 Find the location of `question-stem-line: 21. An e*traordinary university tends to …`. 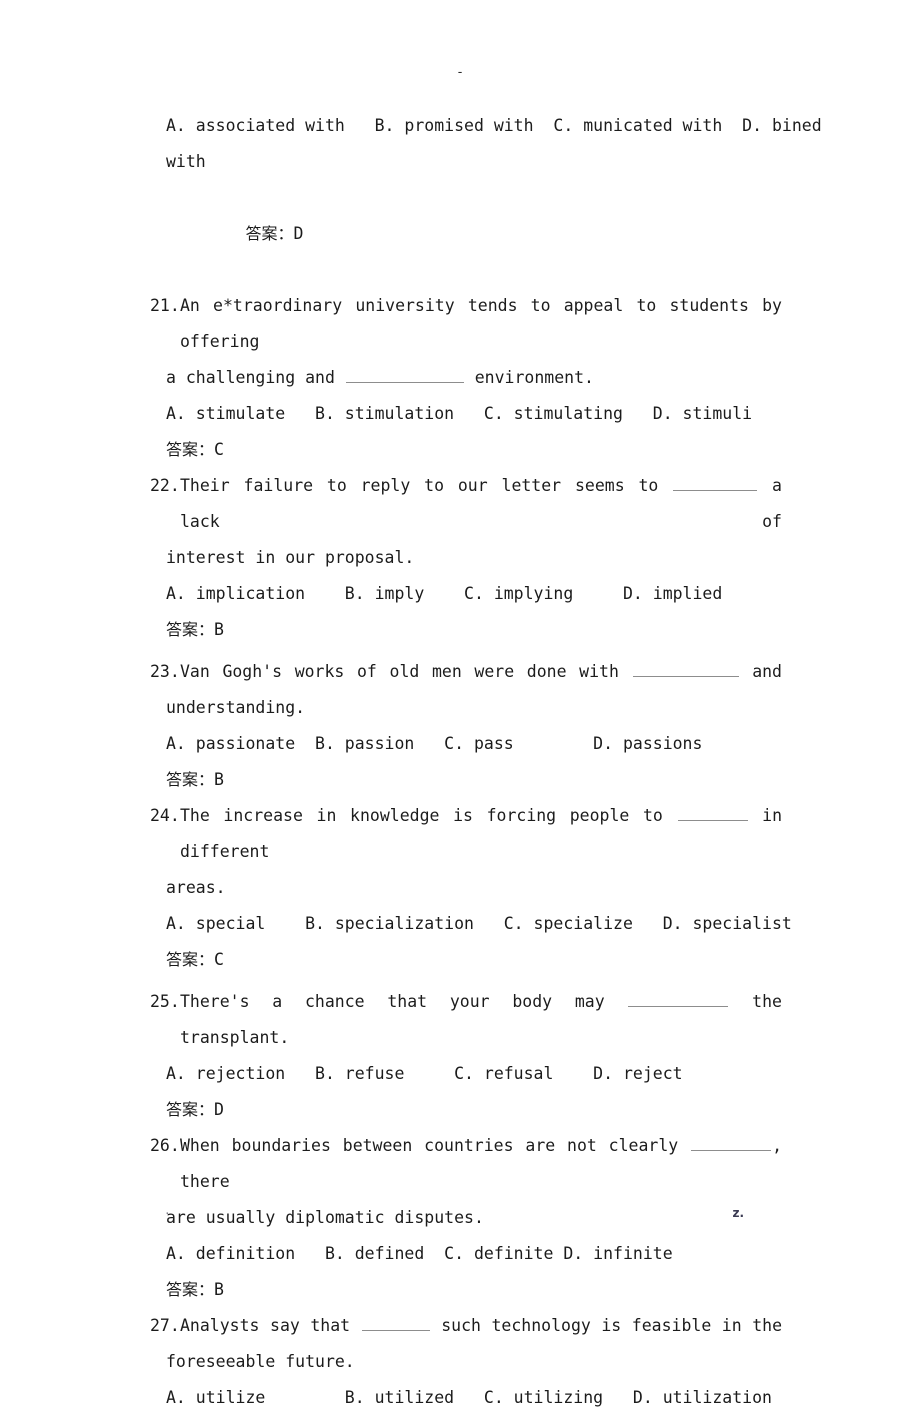

question-stem-line: 21. An e*traordinary university tends to … is located at coordinates (466, 324).